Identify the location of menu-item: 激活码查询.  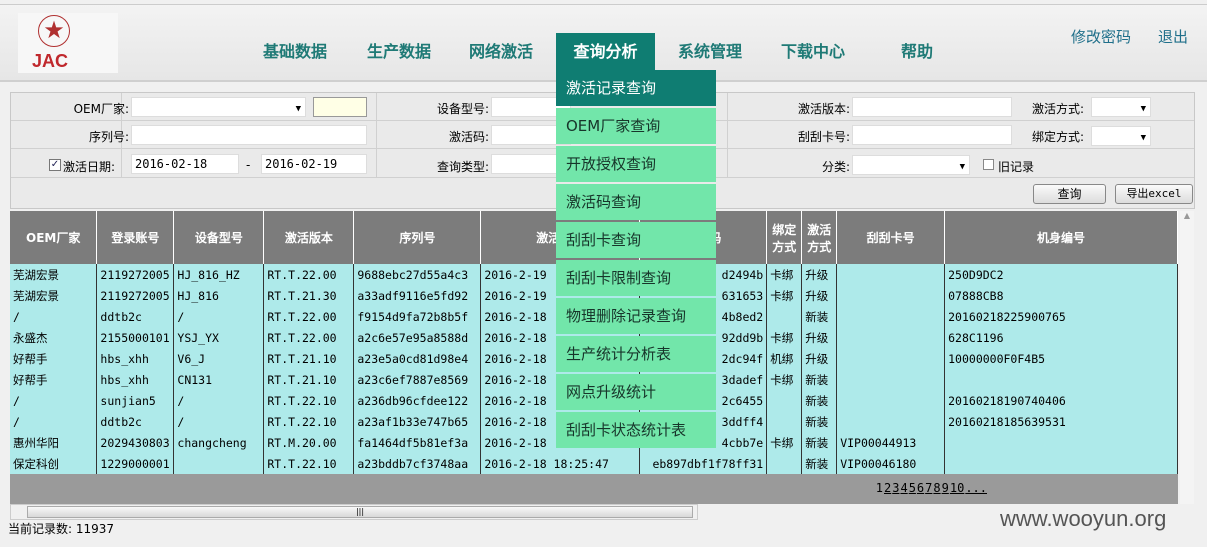
(636, 202).